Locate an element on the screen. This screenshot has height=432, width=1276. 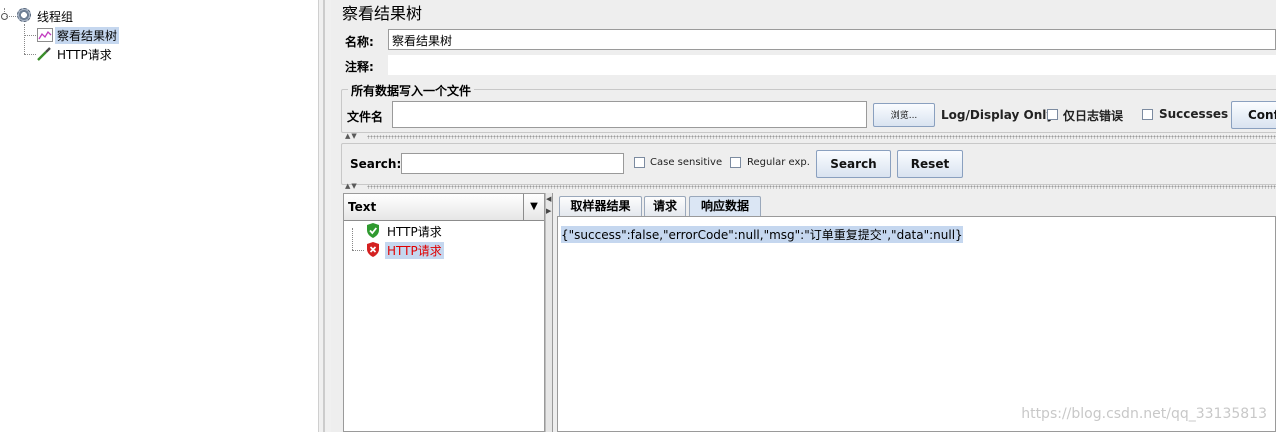
case-sensitive-checkbox is located at coordinates (639, 162).